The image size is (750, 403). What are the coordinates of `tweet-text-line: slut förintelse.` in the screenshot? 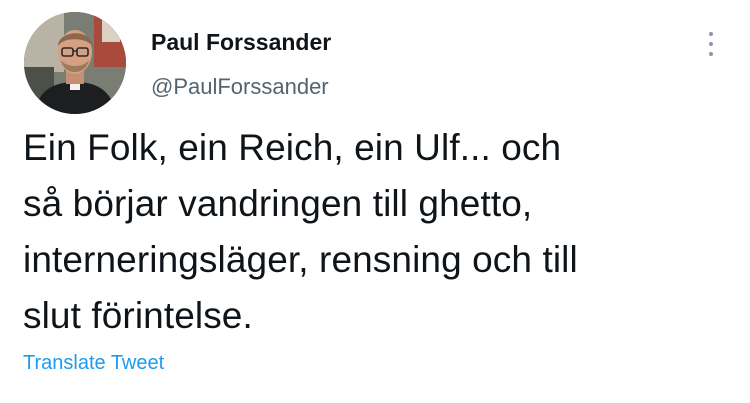 It's located at (138, 315).